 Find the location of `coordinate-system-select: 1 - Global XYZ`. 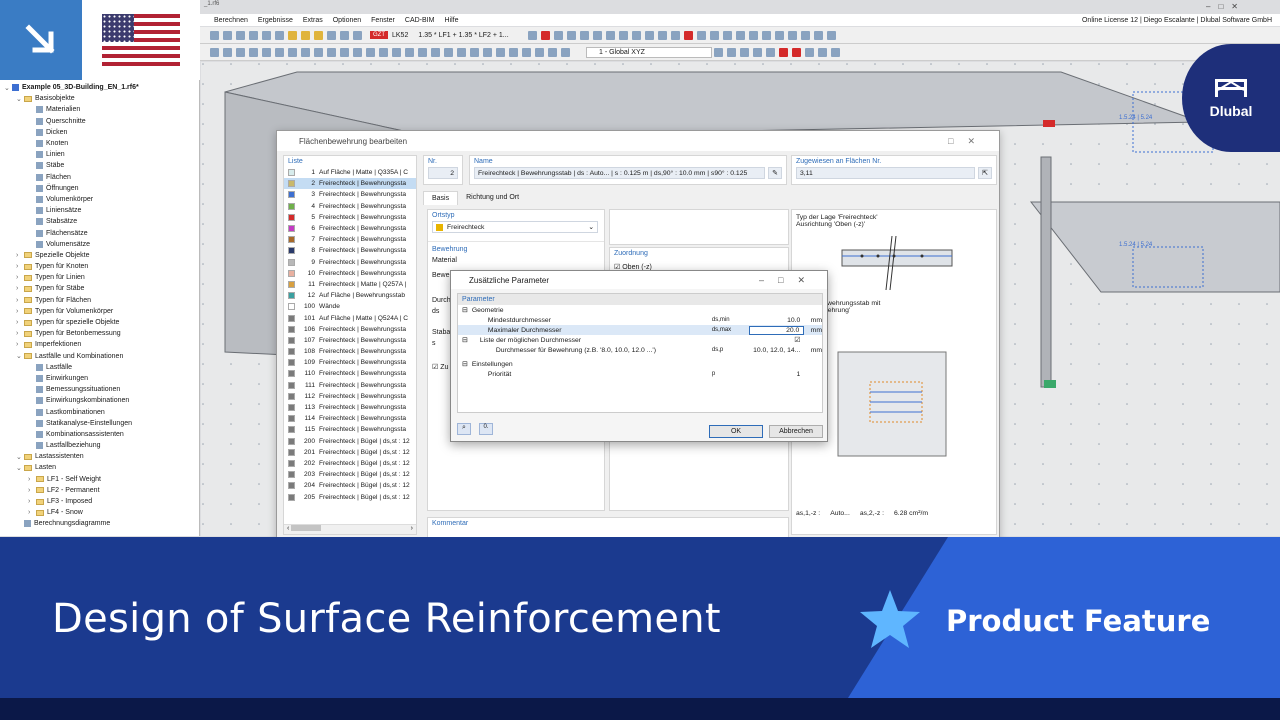

coordinate-system-select: 1 - Global XYZ is located at coordinates (649, 52).